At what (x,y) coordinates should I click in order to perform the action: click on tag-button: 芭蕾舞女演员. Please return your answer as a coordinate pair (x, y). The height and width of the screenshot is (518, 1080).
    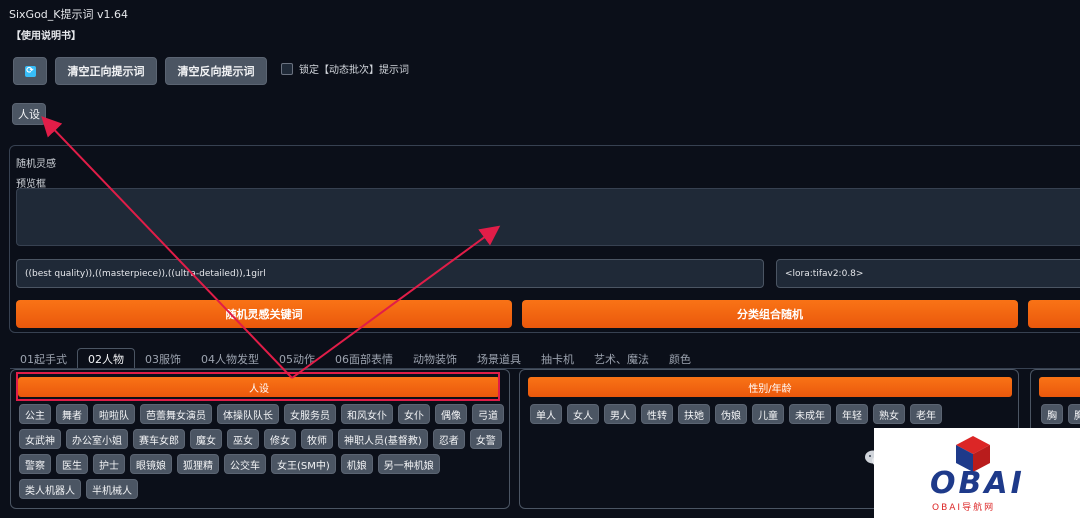
    Looking at the image, I should click on (176, 414).